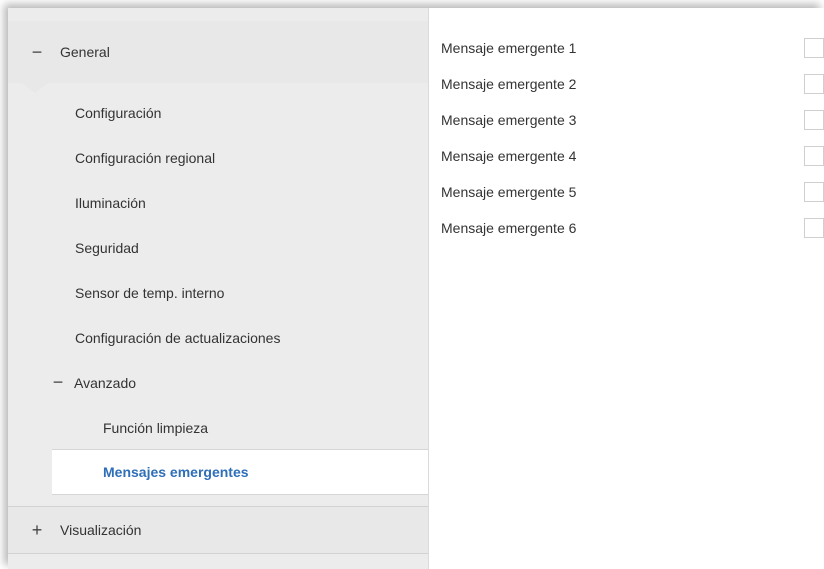 The width and height of the screenshot is (824, 569). What do you see at coordinates (105, 382) in the screenshot?
I see `tree-subsection-label: Avanzado` at bounding box center [105, 382].